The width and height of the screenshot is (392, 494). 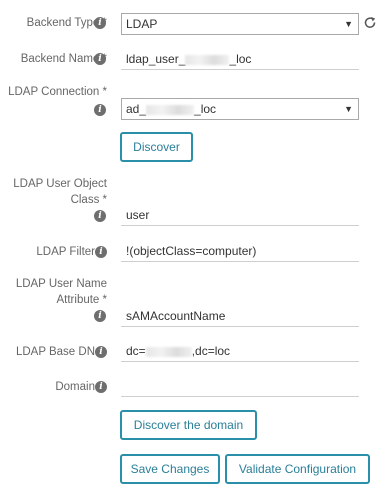 What do you see at coordinates (370, 23) in the screenshot?
I see `refresh-icon` at bounding box center [370, 23].